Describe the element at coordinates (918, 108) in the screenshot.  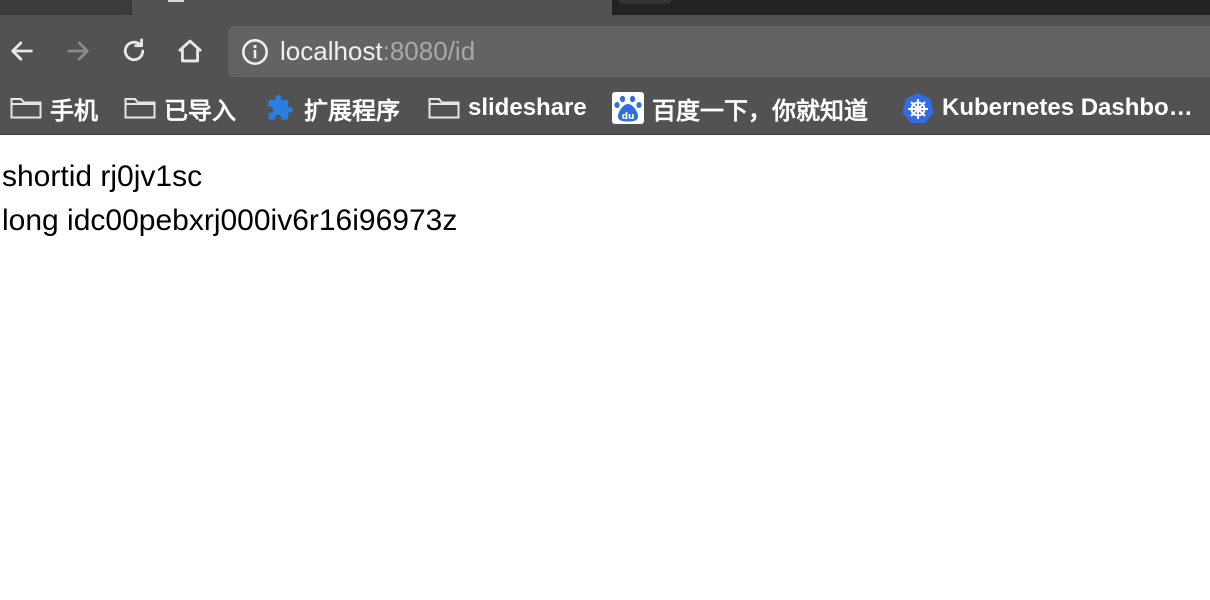
I see `kubernetes-helm-icon` at that location.